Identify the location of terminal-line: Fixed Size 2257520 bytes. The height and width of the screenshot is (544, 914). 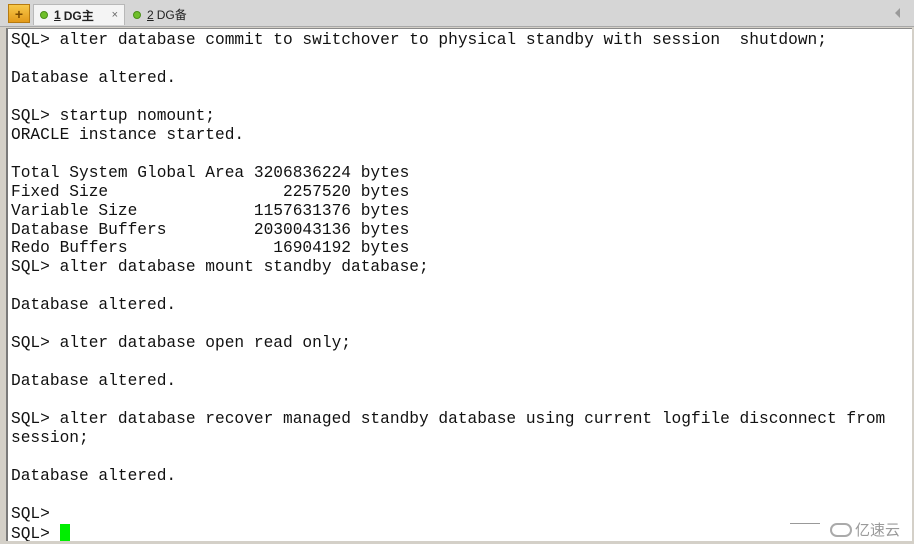
(210, 191).